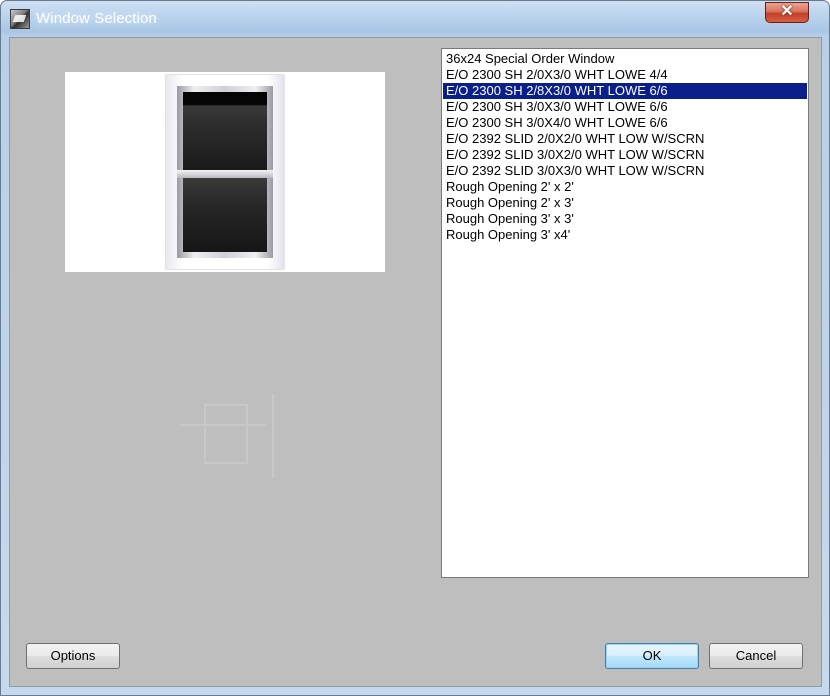 The width and height of the screenshot is (830, 696). I want to click on list-item: E/O 2300 SH 2/8X3/0 WHT LOWE 6/6, so click(625, 91).